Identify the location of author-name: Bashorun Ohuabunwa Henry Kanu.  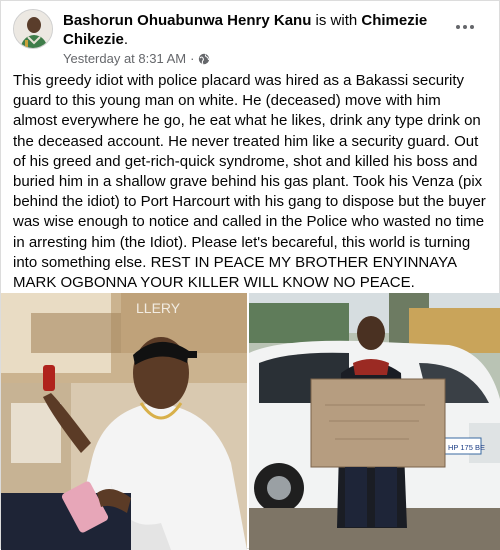
(187, 20).